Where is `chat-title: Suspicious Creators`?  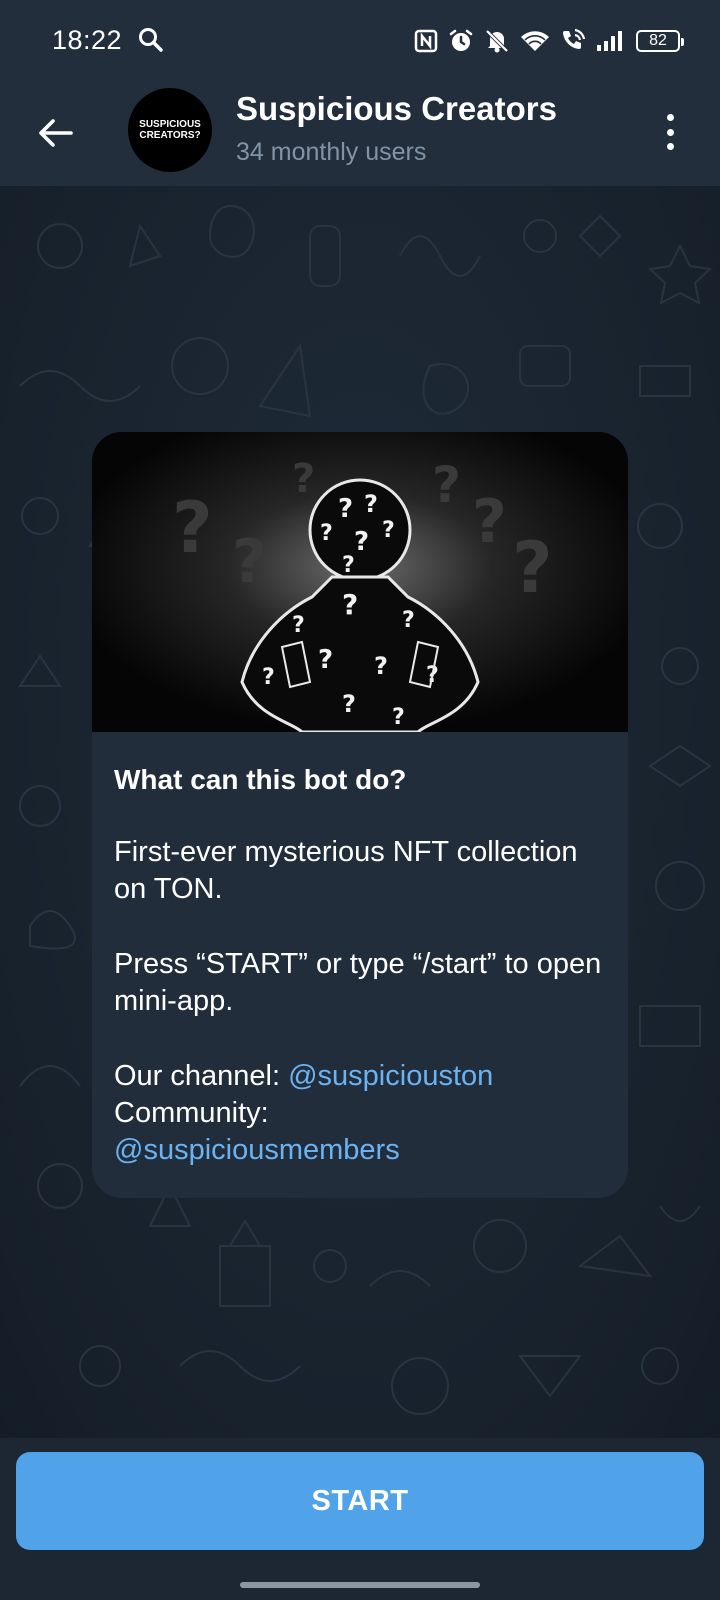 chat-title: Suspicious Creators is located at coordinates (396, 108).